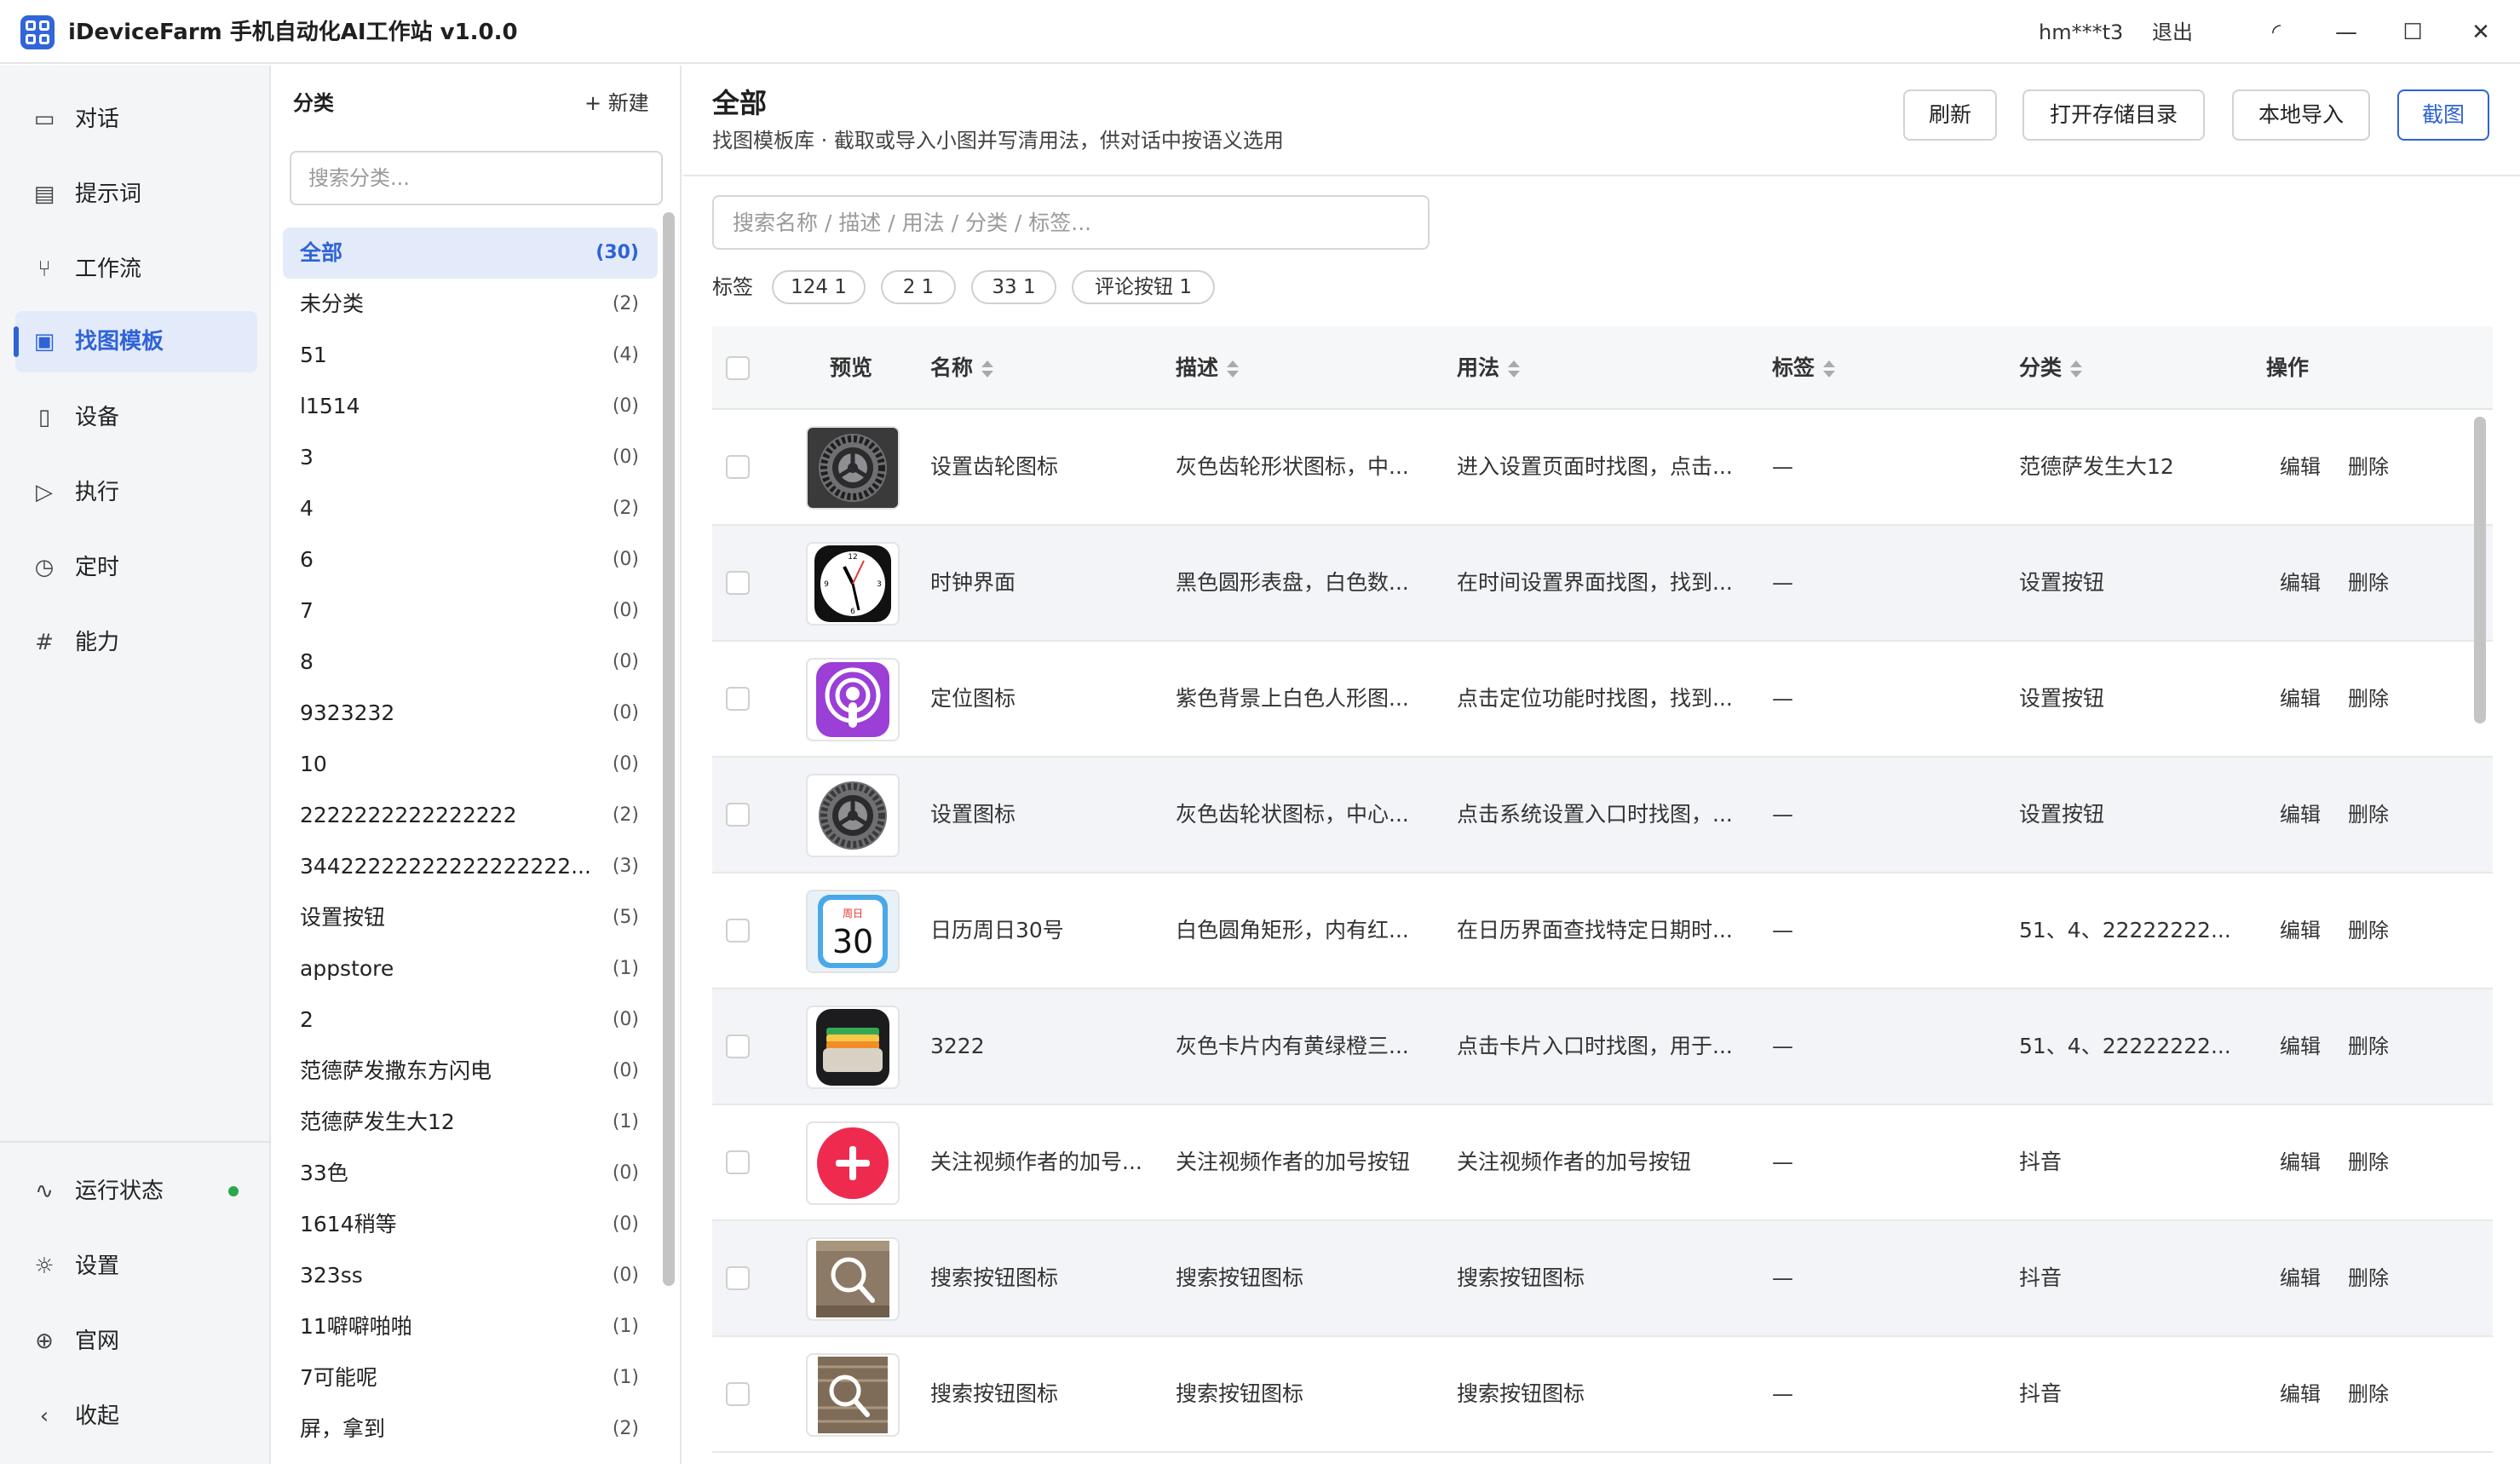 The height and width of the screenshot is (1464, 2520). I want to click on refresh-button: 刷新, so click(1950, 115).